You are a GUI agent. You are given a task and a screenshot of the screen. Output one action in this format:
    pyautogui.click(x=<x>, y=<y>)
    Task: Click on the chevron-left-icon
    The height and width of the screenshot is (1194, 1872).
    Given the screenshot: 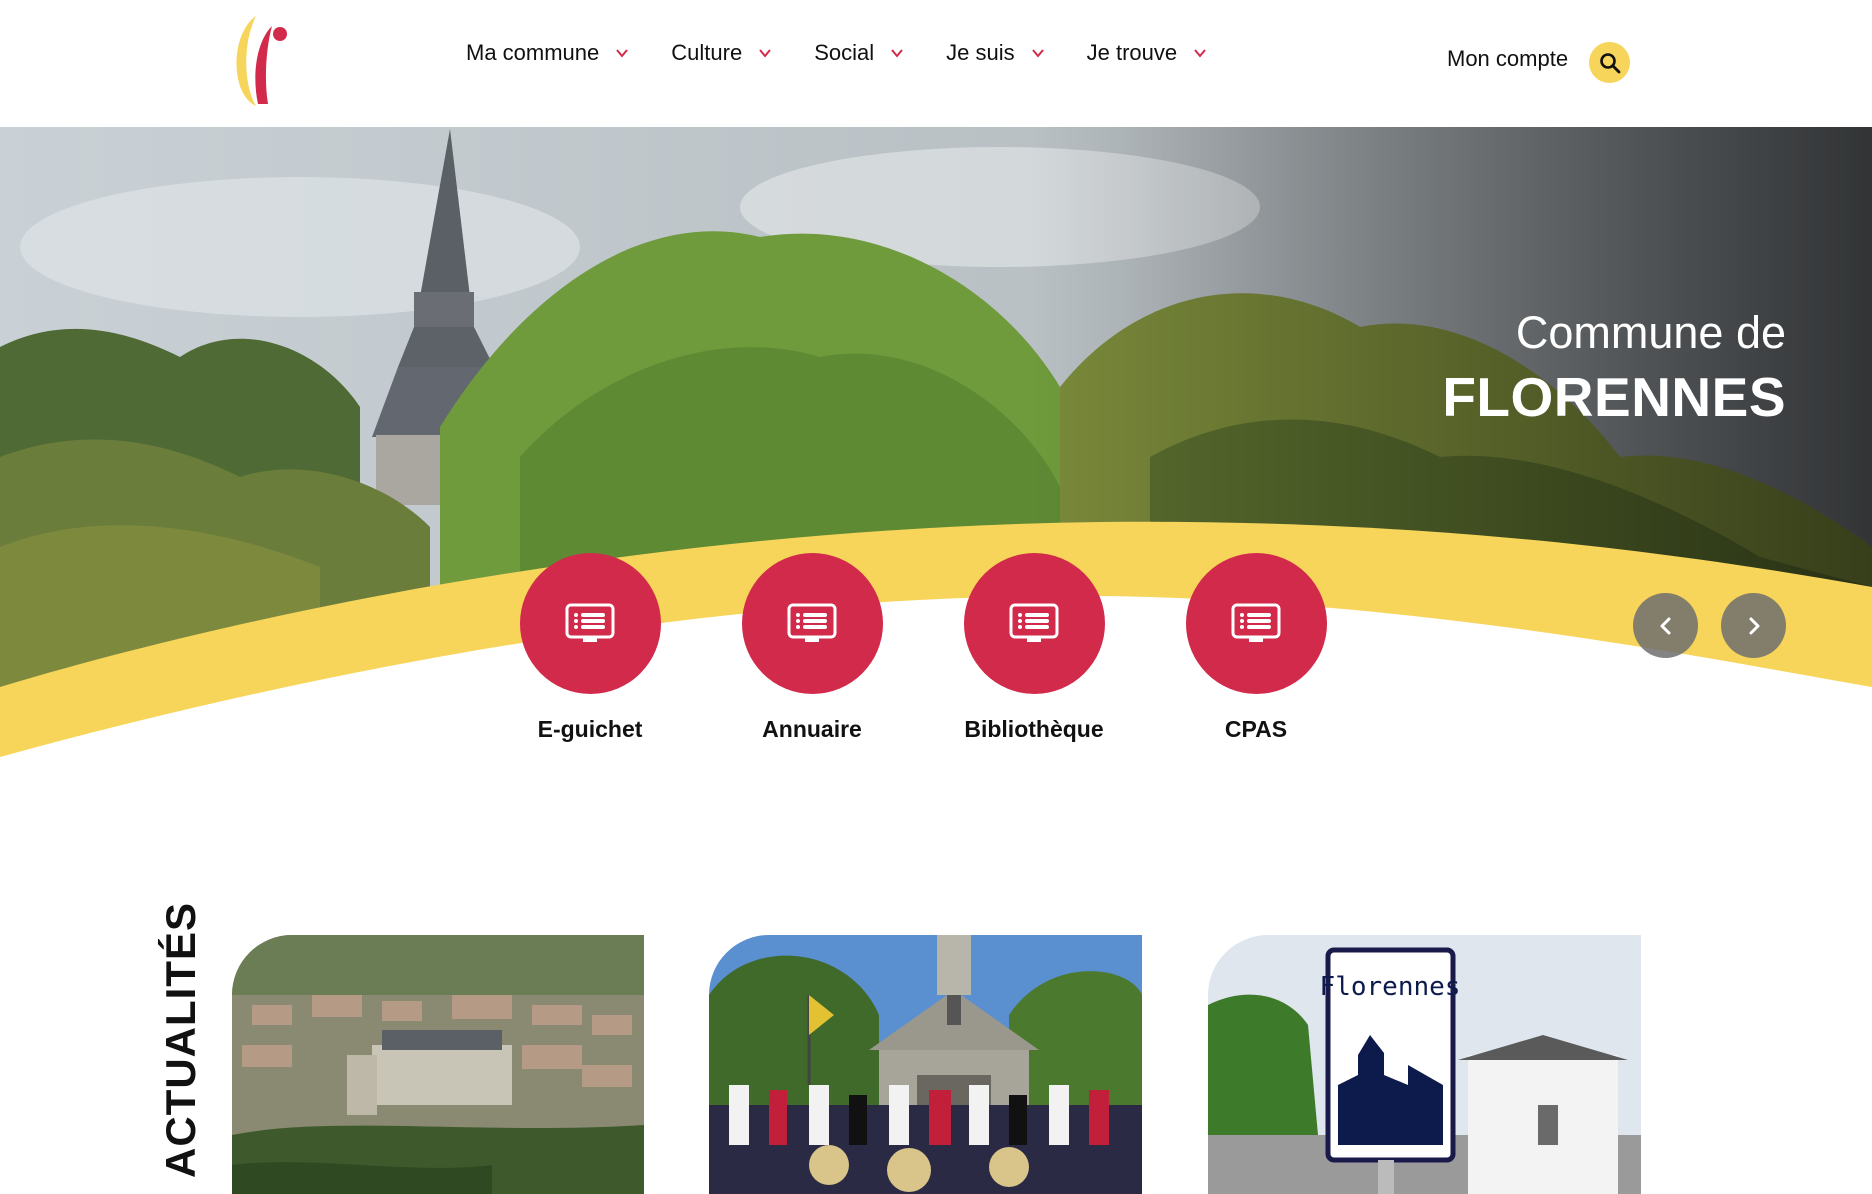 What is the action you would take?
    pyautogui.click(x=1665, y=625)
    